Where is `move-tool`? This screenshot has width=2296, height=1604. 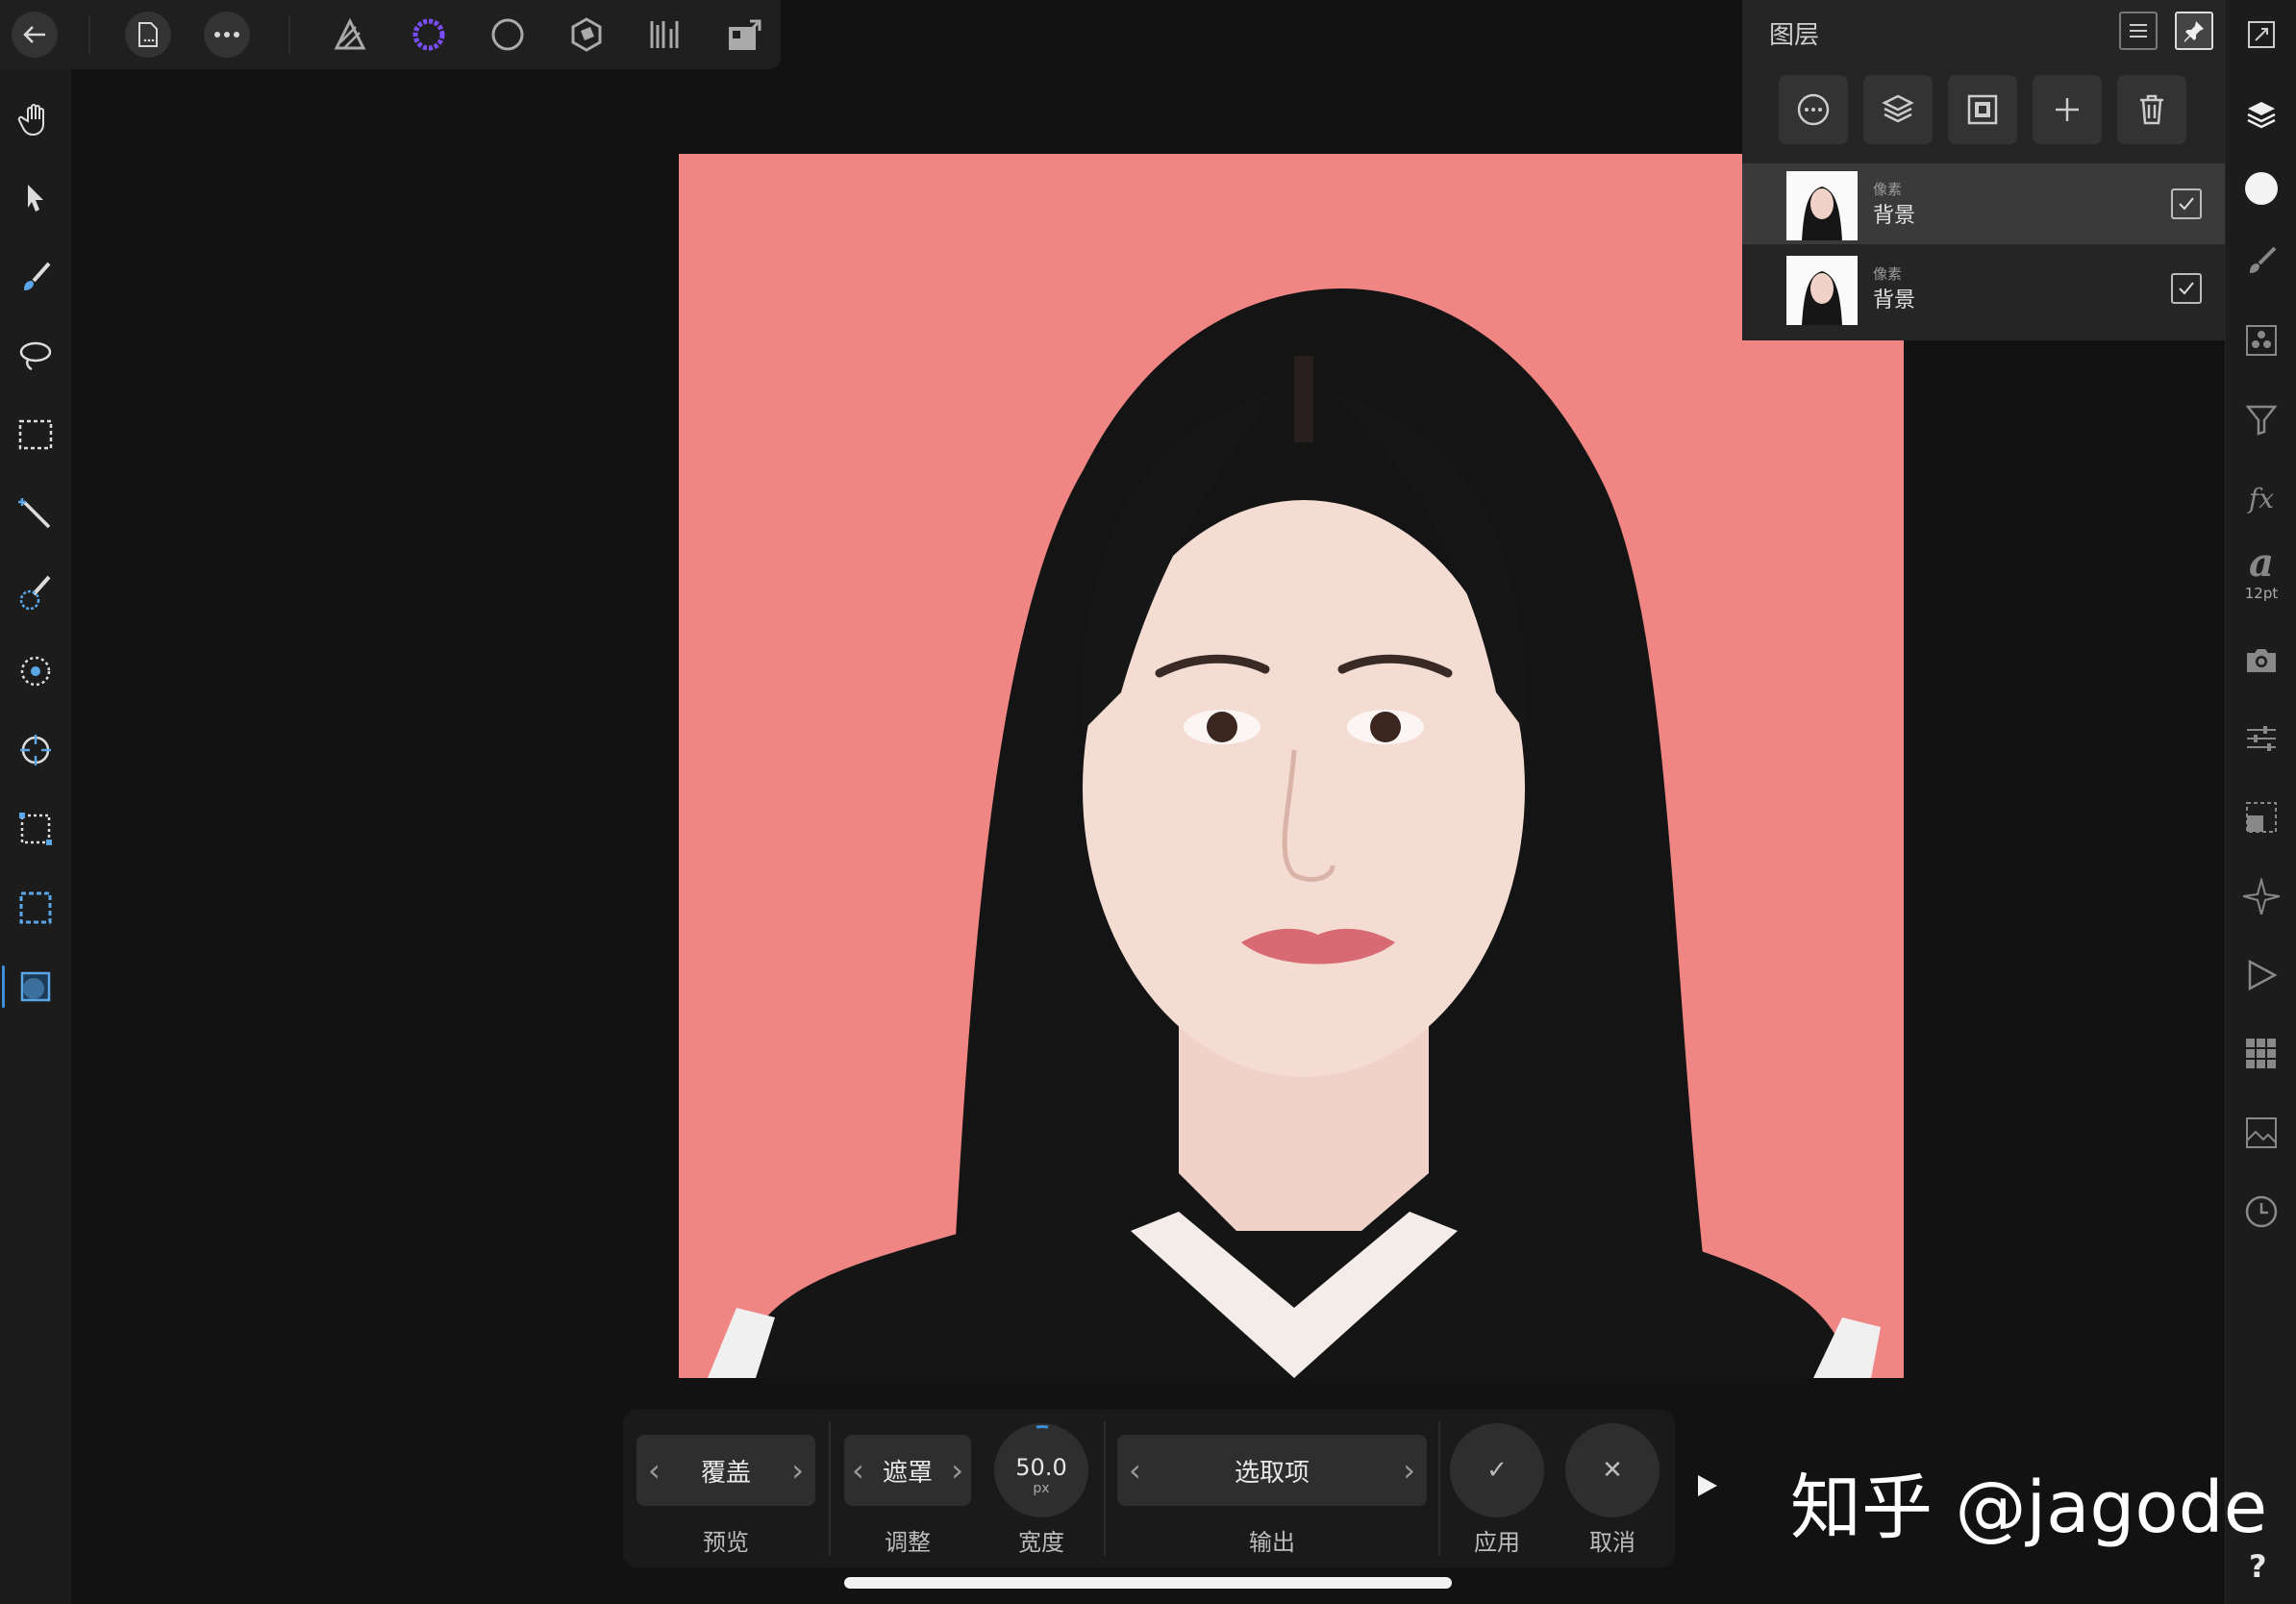
move-tool is located at coordinates (36, 198).